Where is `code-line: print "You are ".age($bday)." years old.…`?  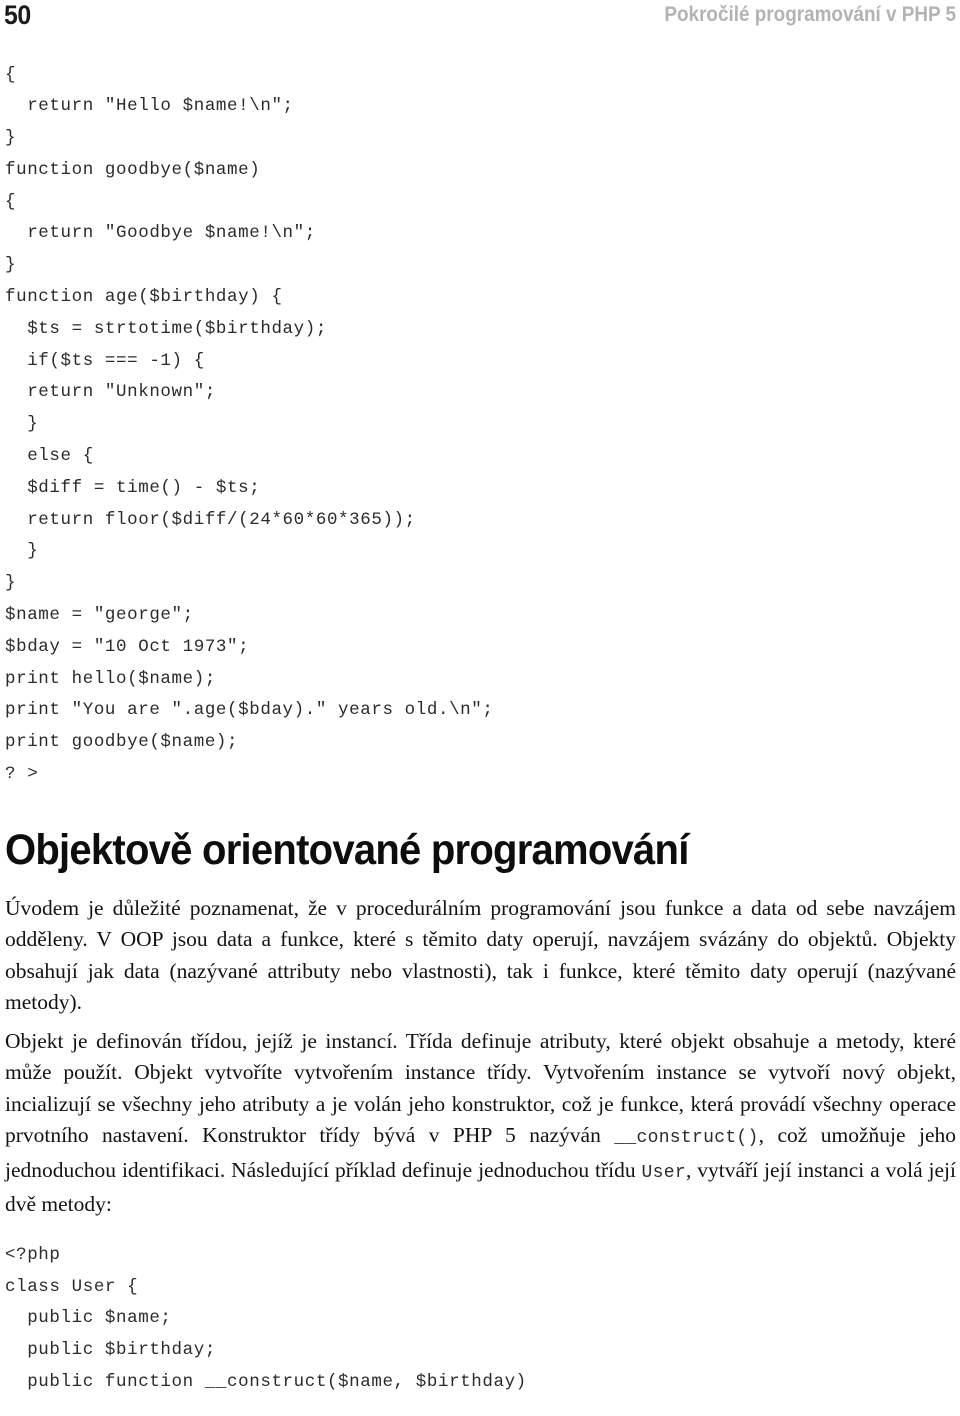 code-line: print "You are ".age($bday)." years old.… is located at coordinates (249, 710).